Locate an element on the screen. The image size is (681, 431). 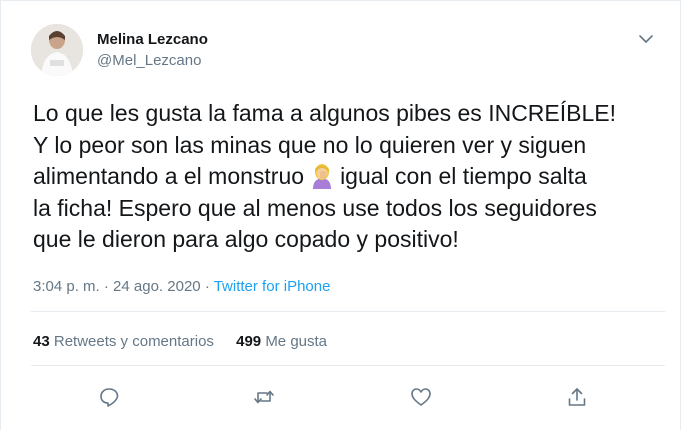
retweets-count: 43 is located at coordinates (41, 341).